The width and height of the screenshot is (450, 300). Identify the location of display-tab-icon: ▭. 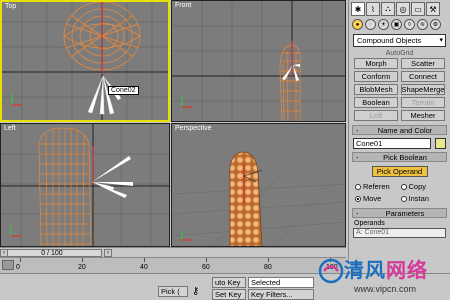
(418, 9).